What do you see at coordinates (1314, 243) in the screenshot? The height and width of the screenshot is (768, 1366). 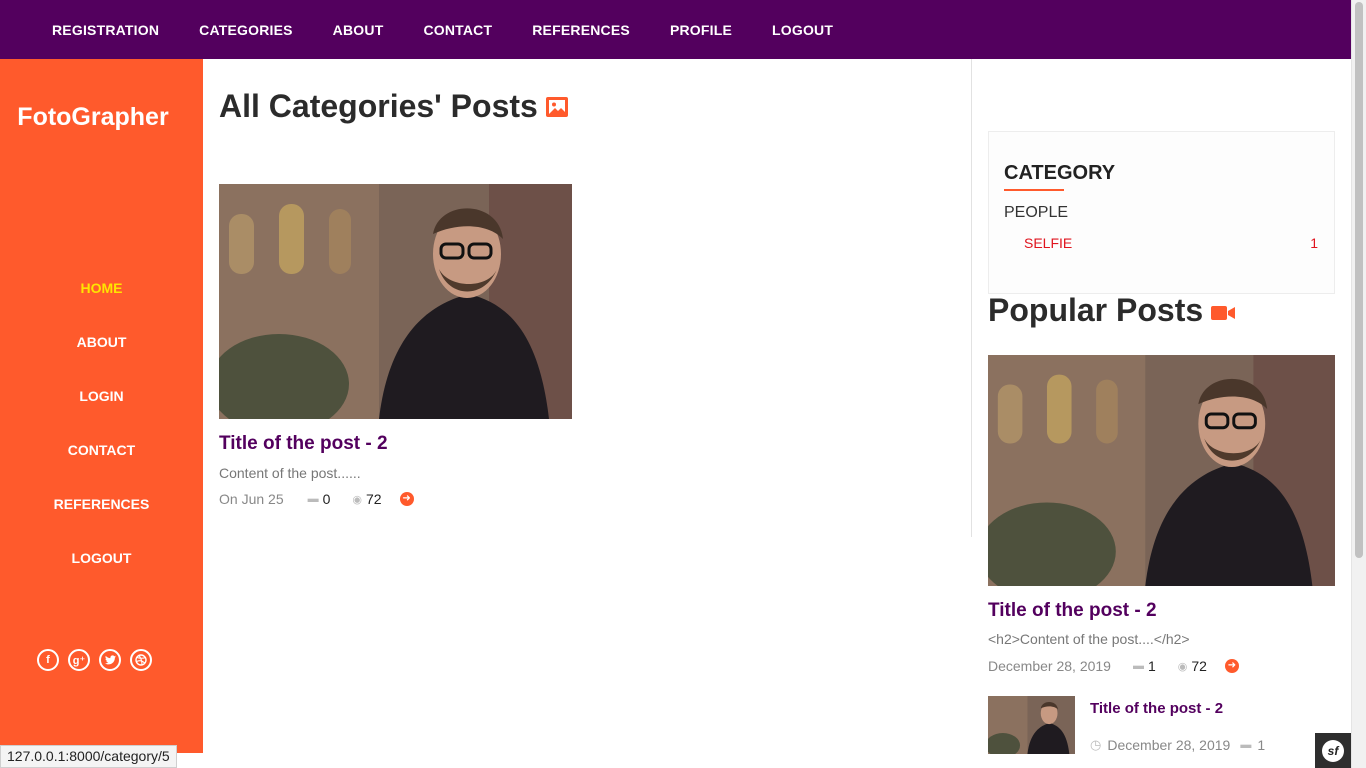 I see `category-child-count: 1` at bounding box center [1314, 243].